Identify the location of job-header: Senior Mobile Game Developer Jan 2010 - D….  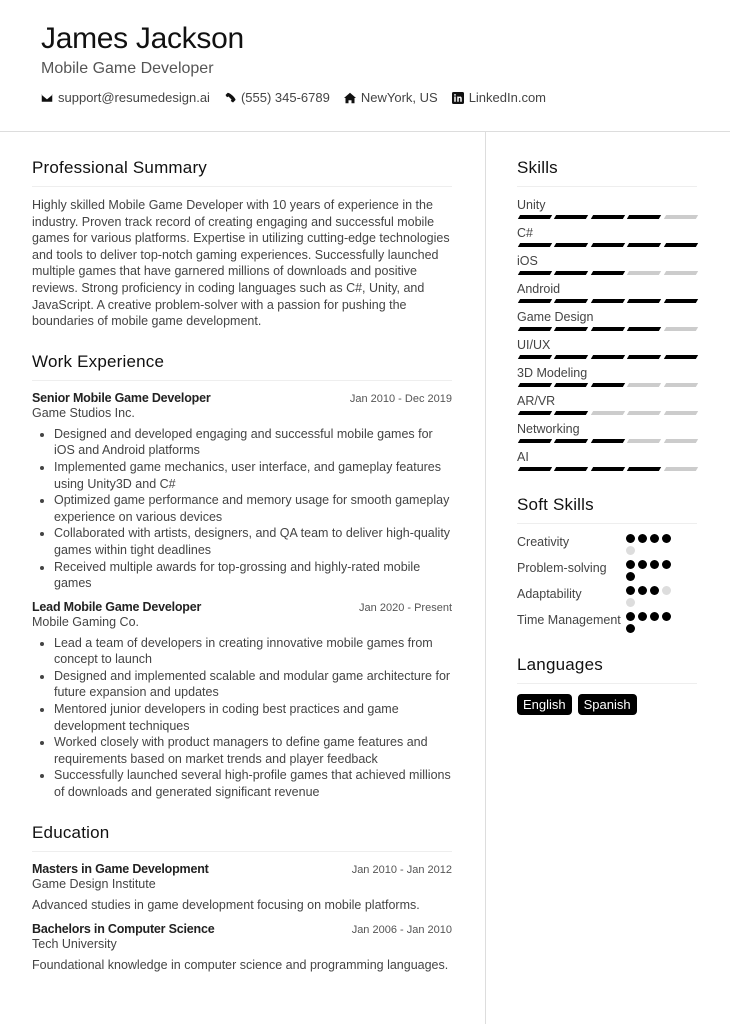
(242, 398).